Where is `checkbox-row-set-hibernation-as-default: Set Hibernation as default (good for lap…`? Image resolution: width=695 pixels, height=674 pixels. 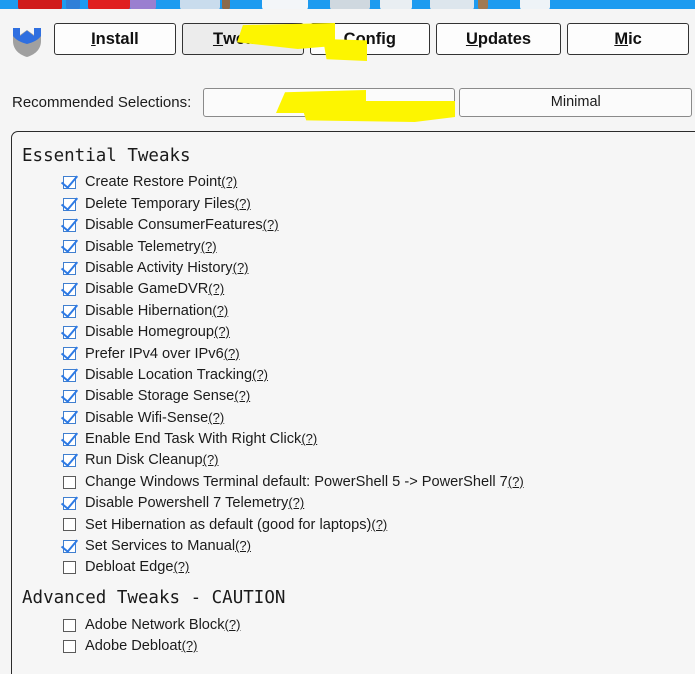
checkbox-row-set-hibernation-as-default: Set Hibernation as default (good for lap… is located at coordinates (379, 524).